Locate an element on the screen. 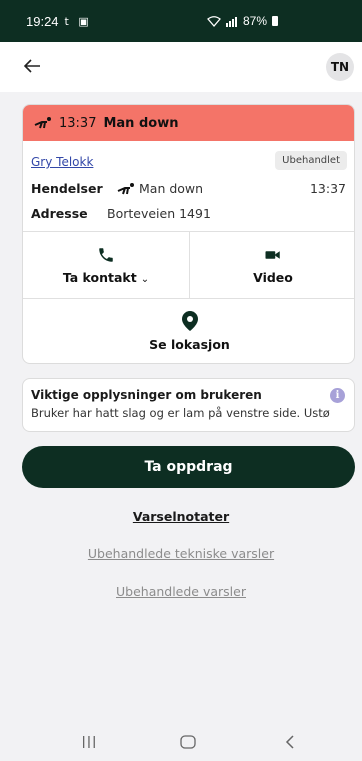  unhandled-alerts-link: Ubehandlede varsler is located at coordinates (181, 591).